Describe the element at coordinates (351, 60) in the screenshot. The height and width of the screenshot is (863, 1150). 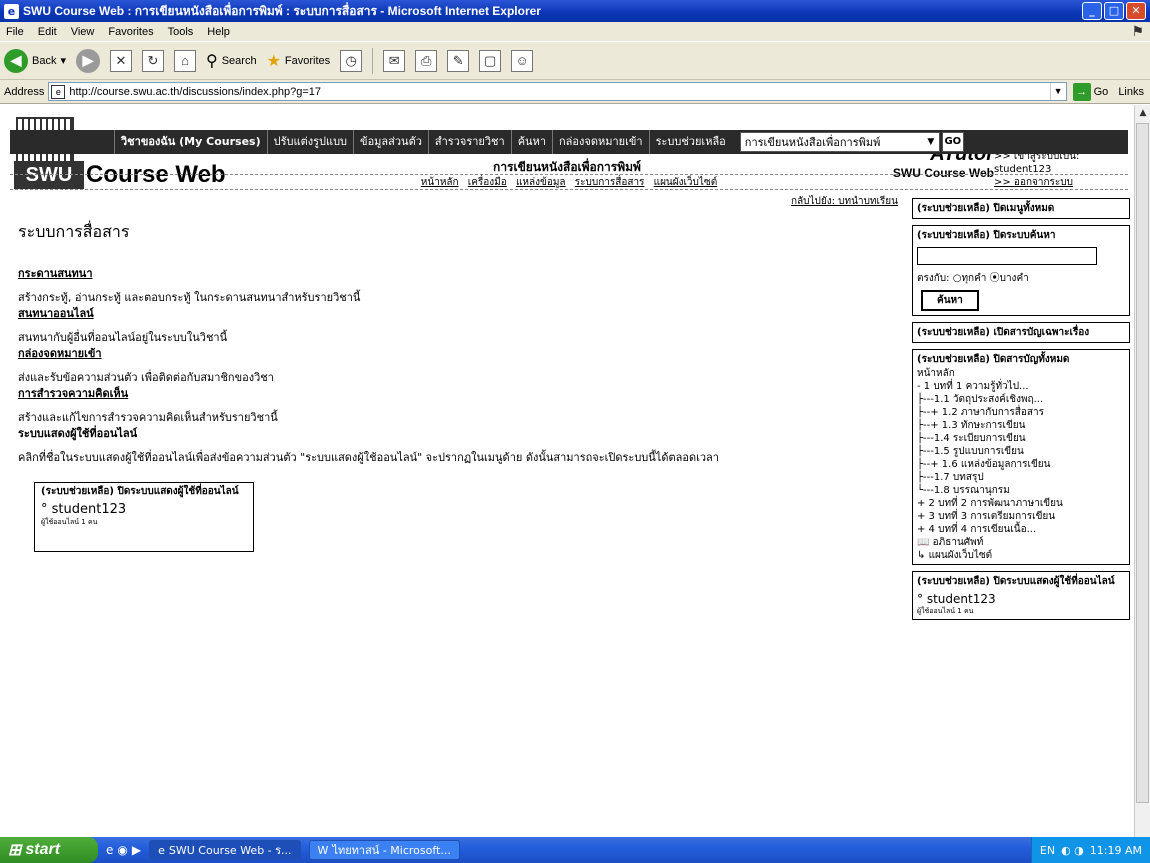
I see `history-button: ◷` at that location.